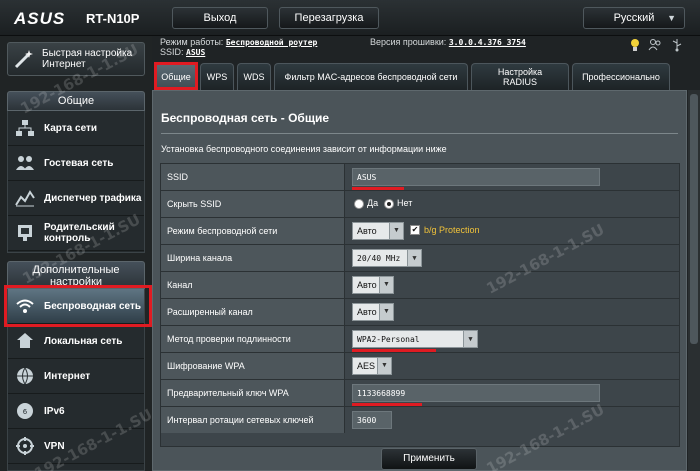 The width and height of the screenshot is (700, 471). What do you see at coordinates (373, 312) in the screenshot?
I see `extension-channel-select: Авто ▼` at bounding box center [373, 312].